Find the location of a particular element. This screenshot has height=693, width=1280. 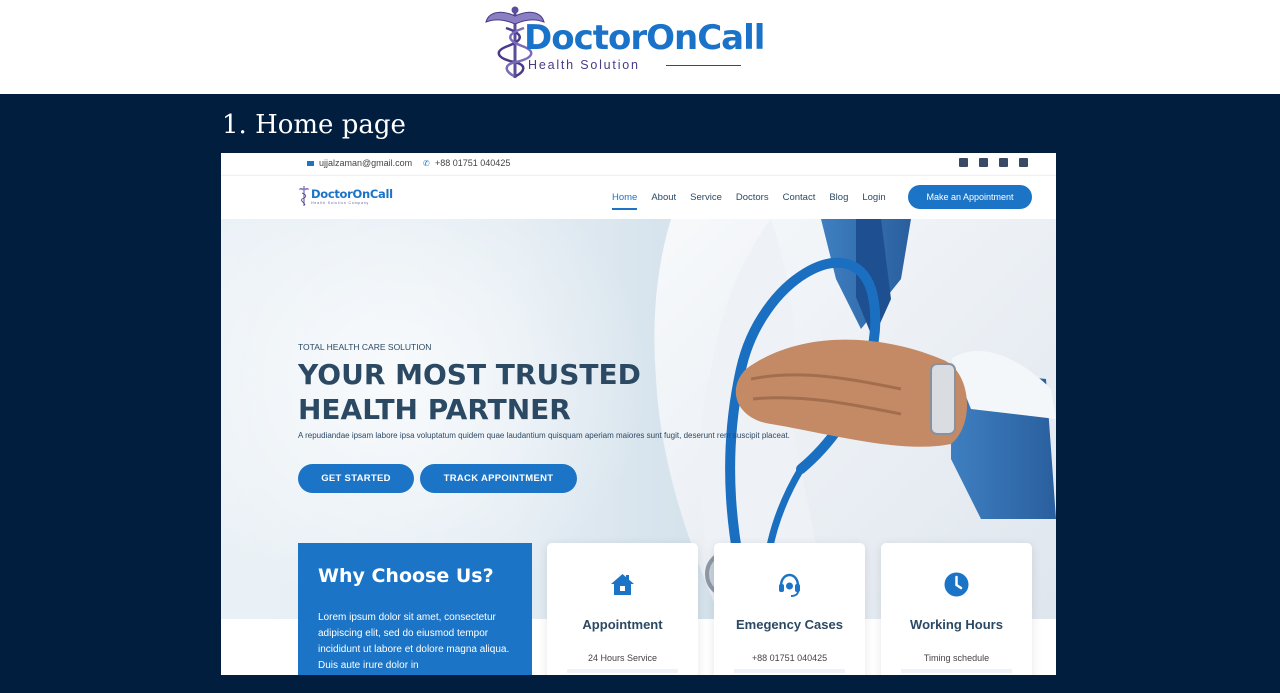

instagram-icon is located at coordinates (1003, 162).